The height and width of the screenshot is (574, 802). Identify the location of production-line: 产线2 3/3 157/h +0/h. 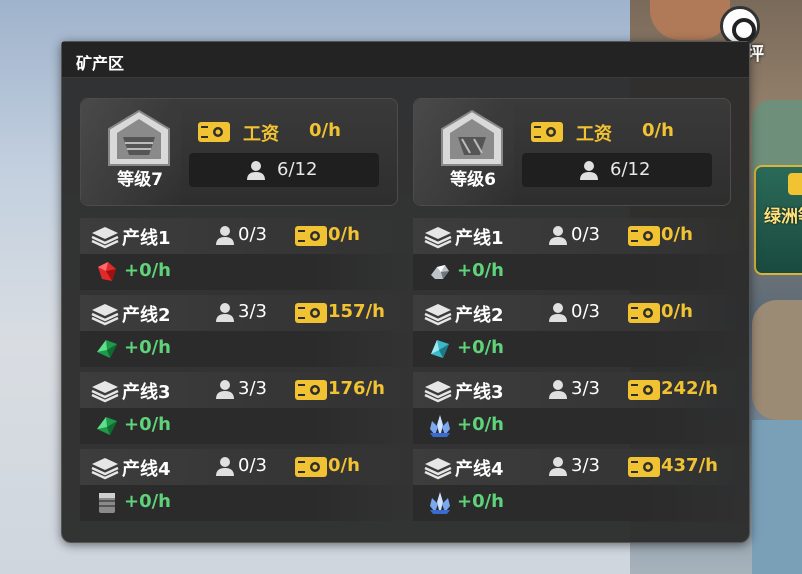
(246, 331).